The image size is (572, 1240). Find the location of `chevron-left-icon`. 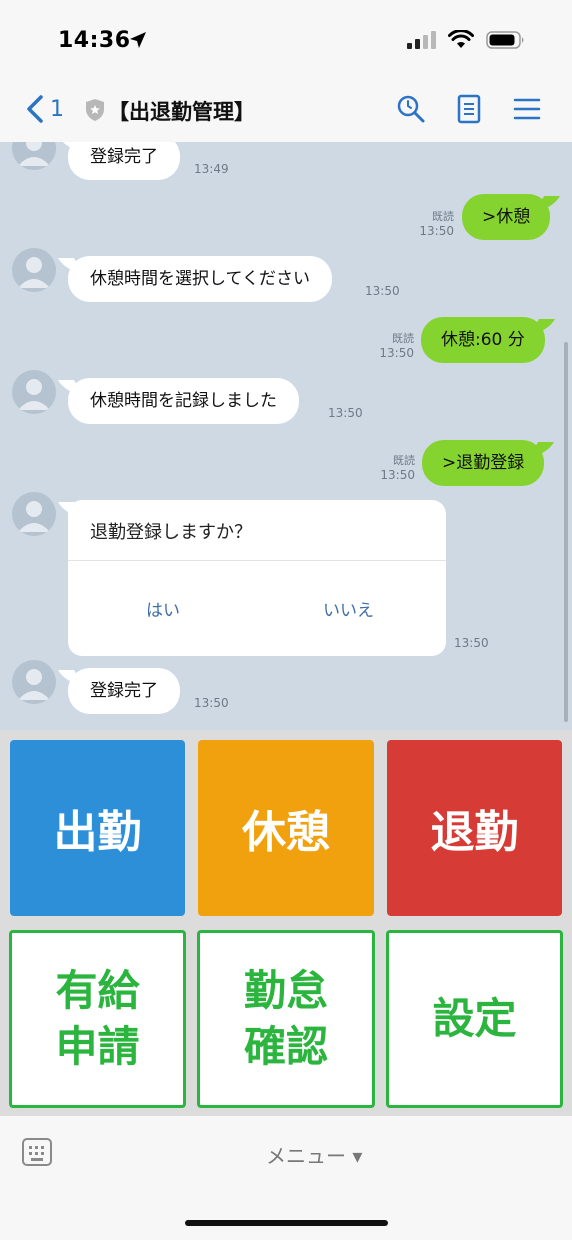

chevron-left-icon is located at coordinates (35, 109).